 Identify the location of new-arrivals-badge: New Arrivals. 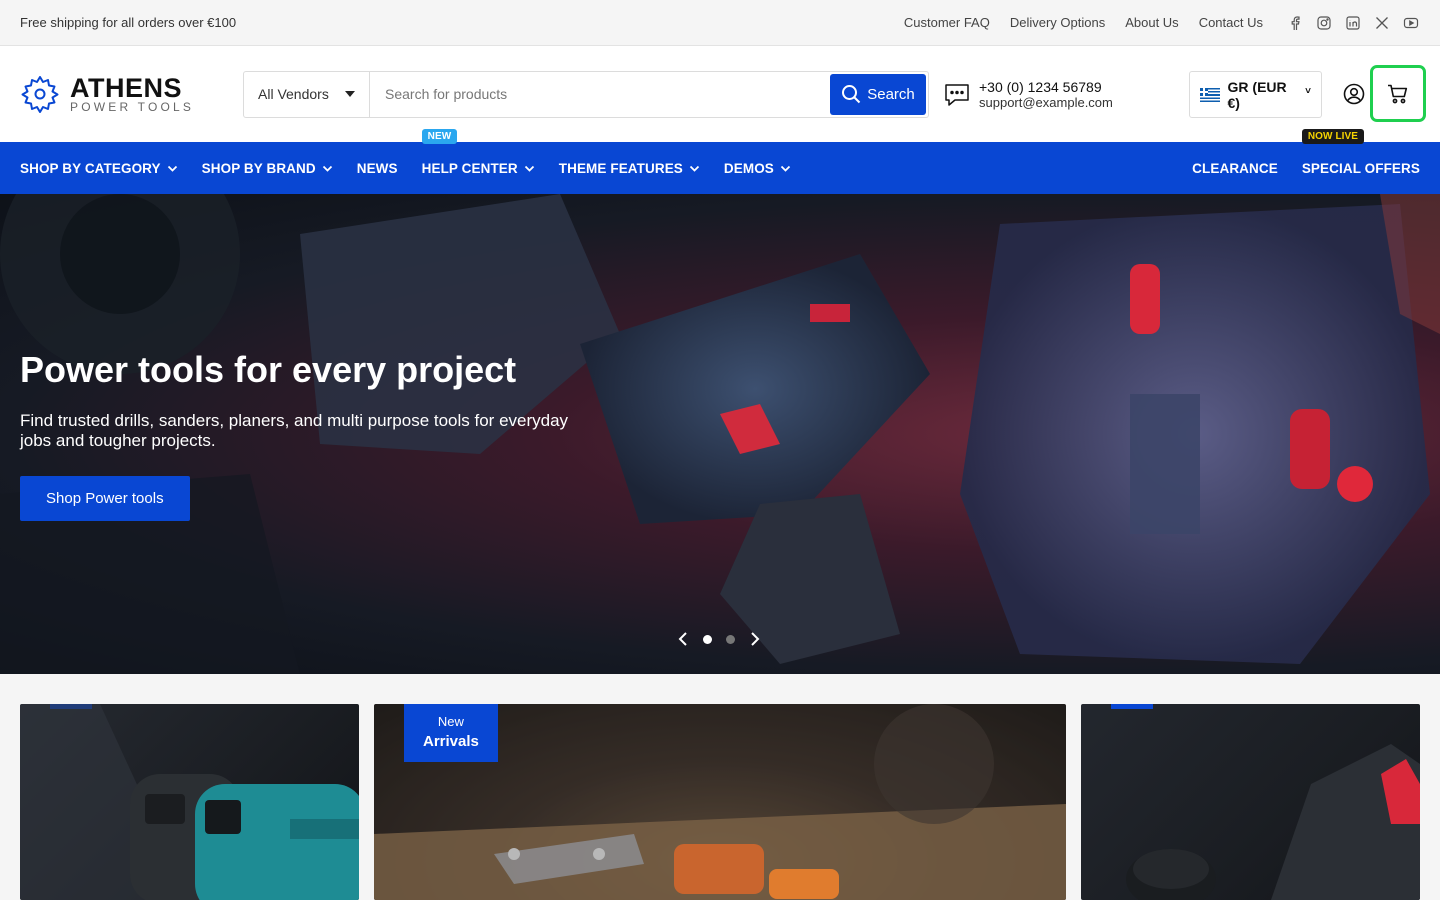
(451, 733).